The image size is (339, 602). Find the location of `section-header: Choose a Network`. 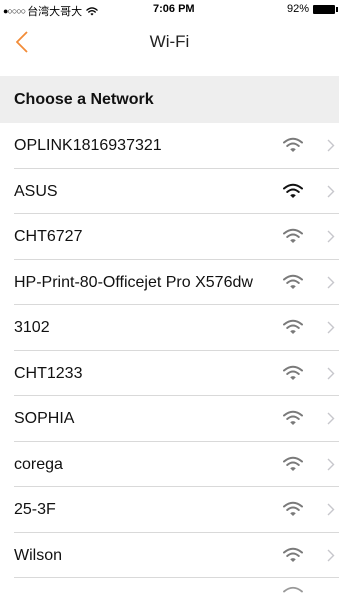

section-header: Choose a Network is located at coordinates (169, 99).